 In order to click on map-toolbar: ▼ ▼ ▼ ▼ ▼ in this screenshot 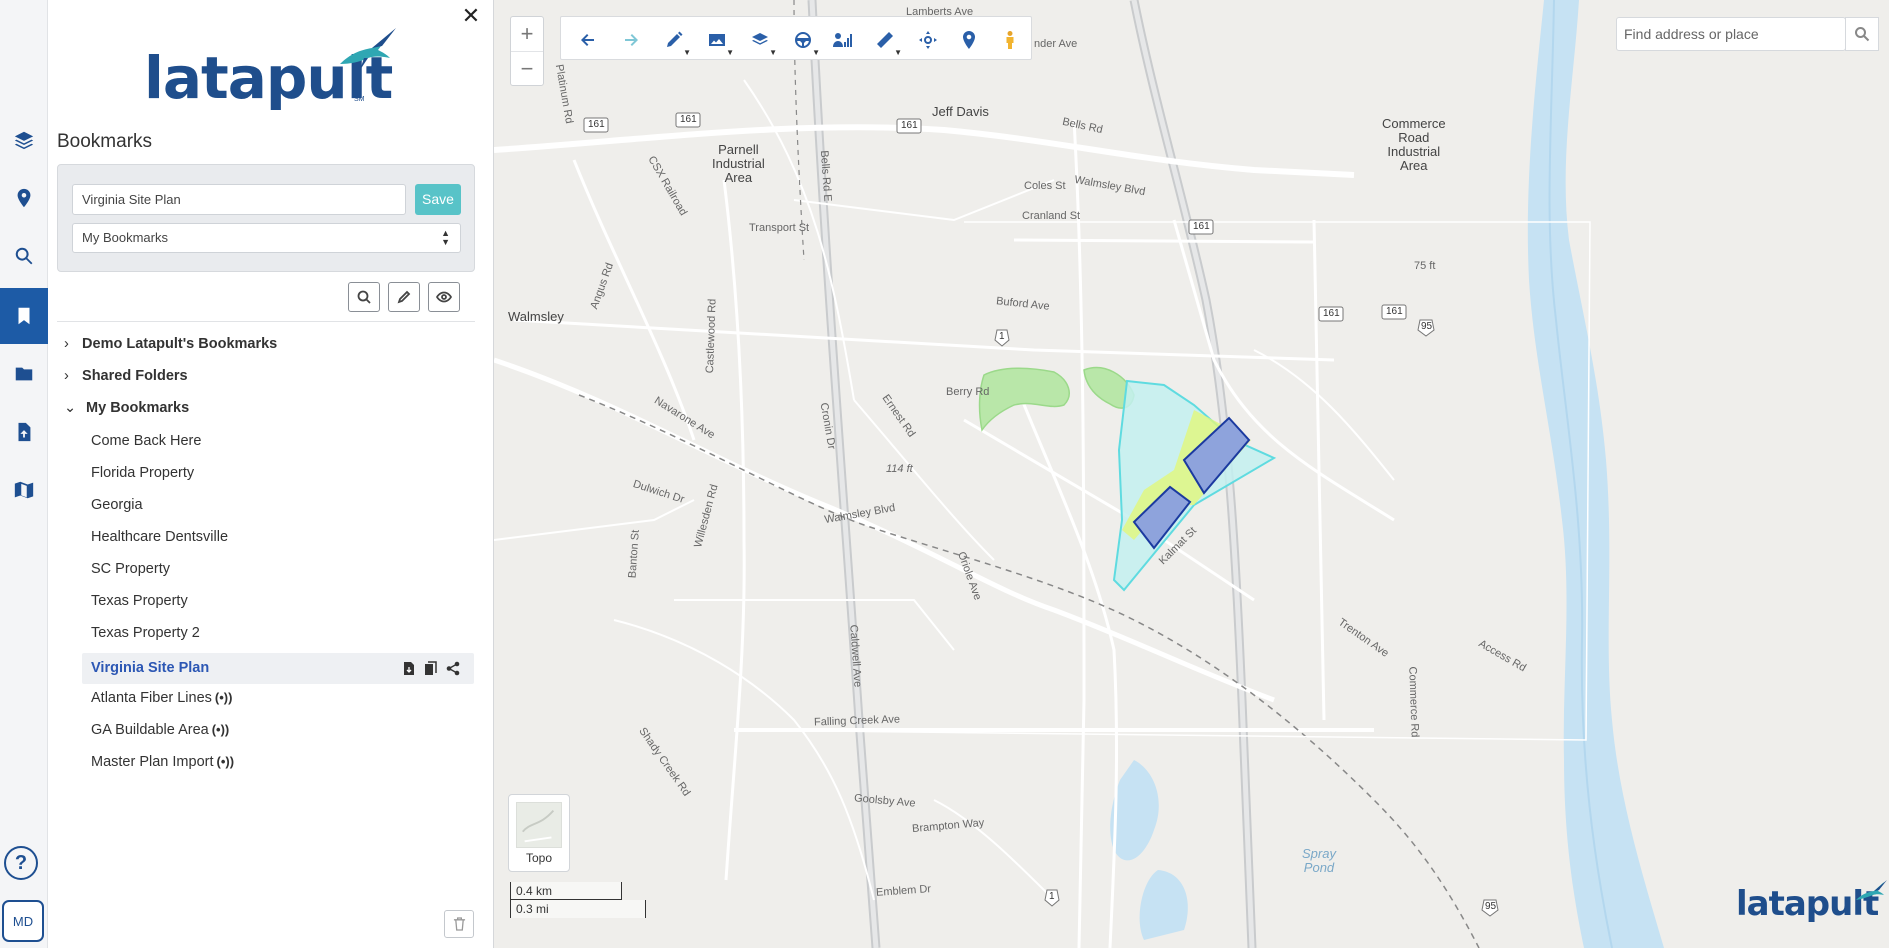, I will do `click(796, 38)`.